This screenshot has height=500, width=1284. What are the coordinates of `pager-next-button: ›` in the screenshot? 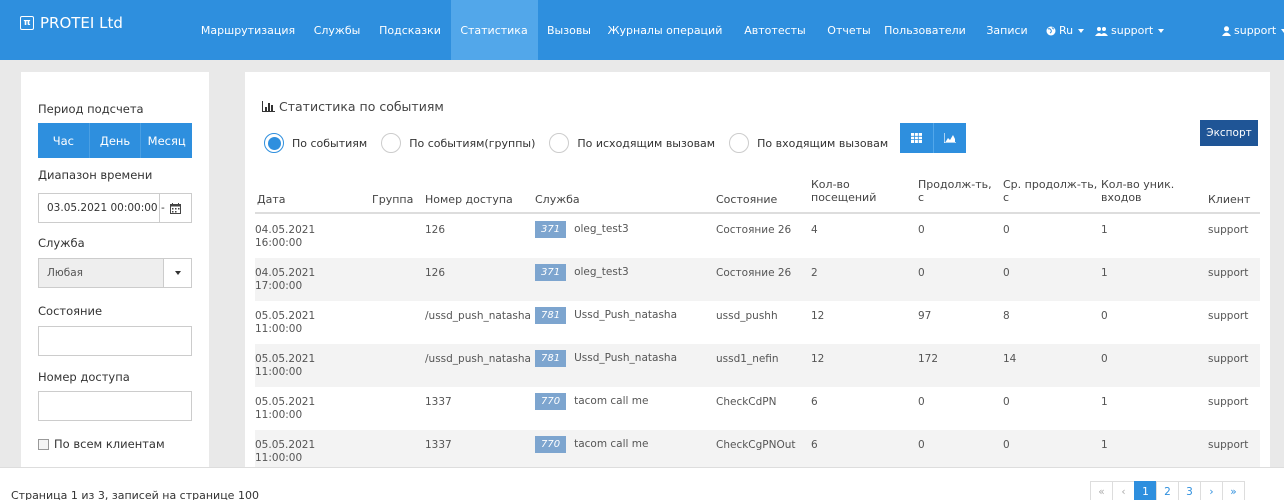 It's located at (1211, 490).